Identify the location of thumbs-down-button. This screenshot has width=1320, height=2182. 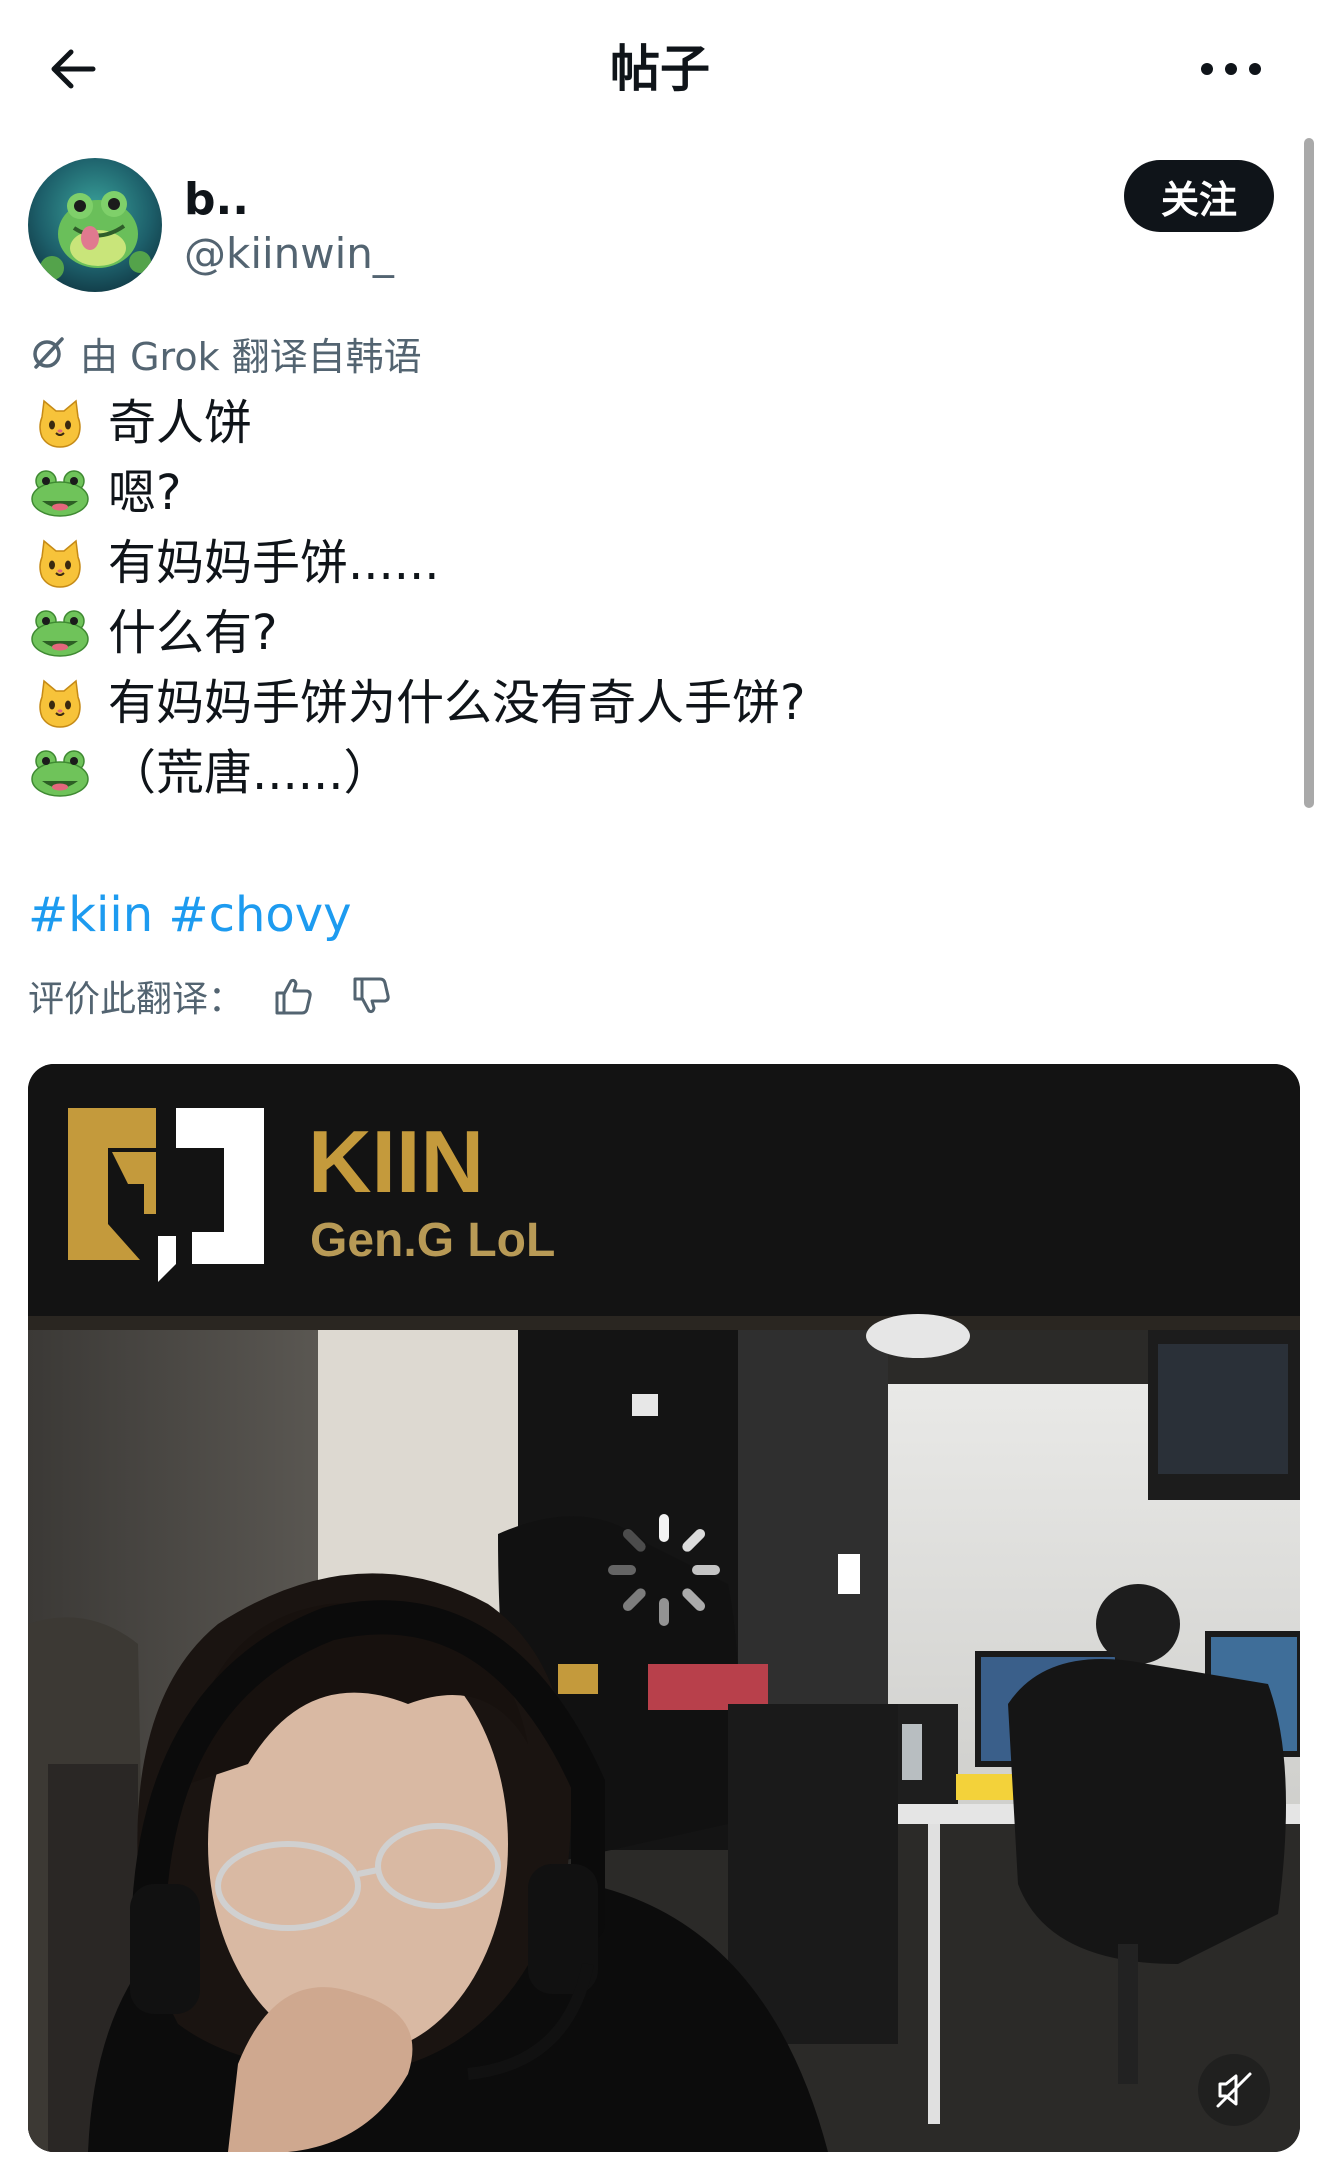
(372, 996).